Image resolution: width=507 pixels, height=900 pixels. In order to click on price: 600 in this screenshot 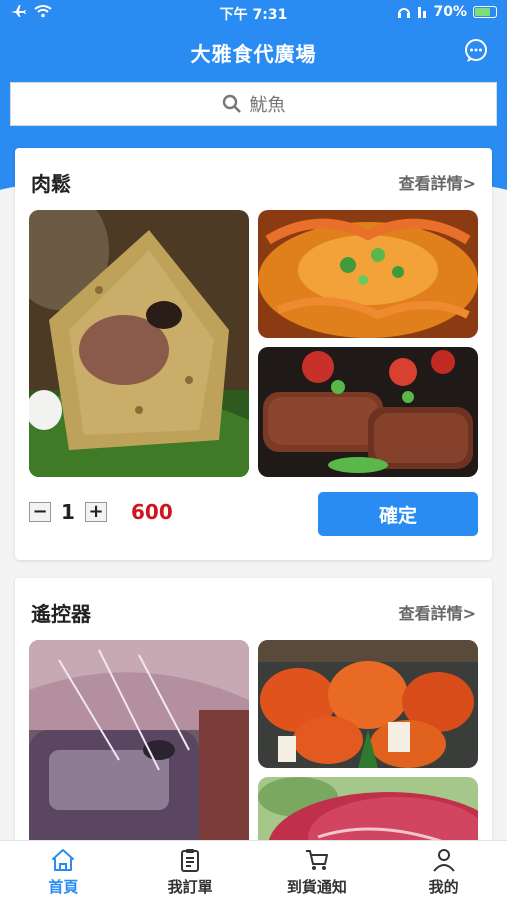, I will do `click(152, 512)`.